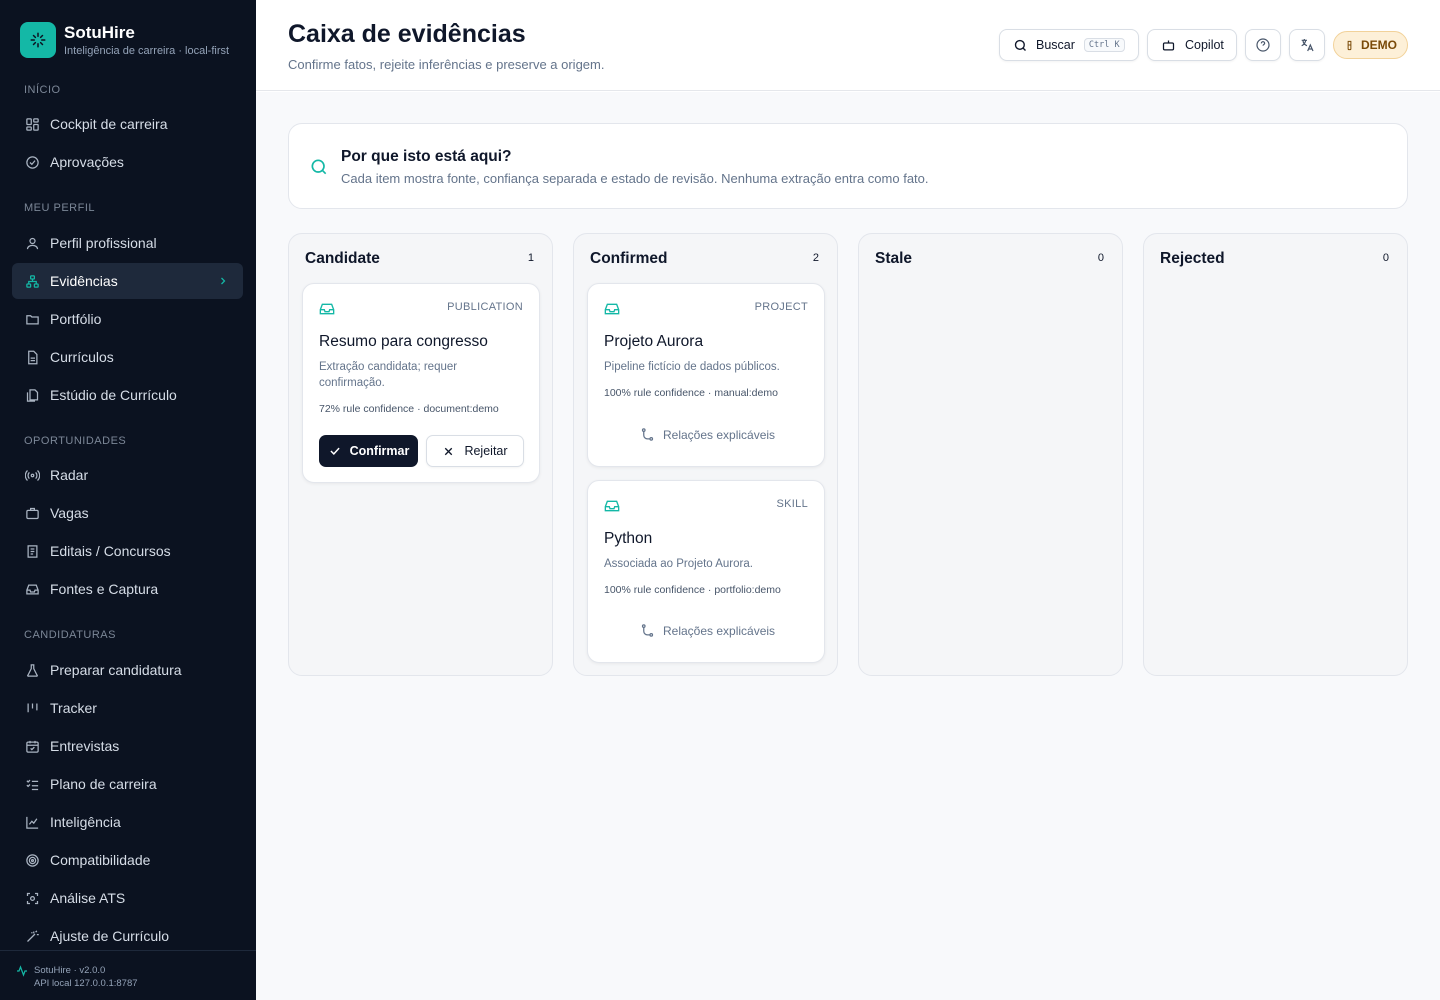 The image size is (1440, 1000). What do you see at coordinates (32, 475) in the screenshot?
I see `radar-icon` at bounding box center [32, 475].